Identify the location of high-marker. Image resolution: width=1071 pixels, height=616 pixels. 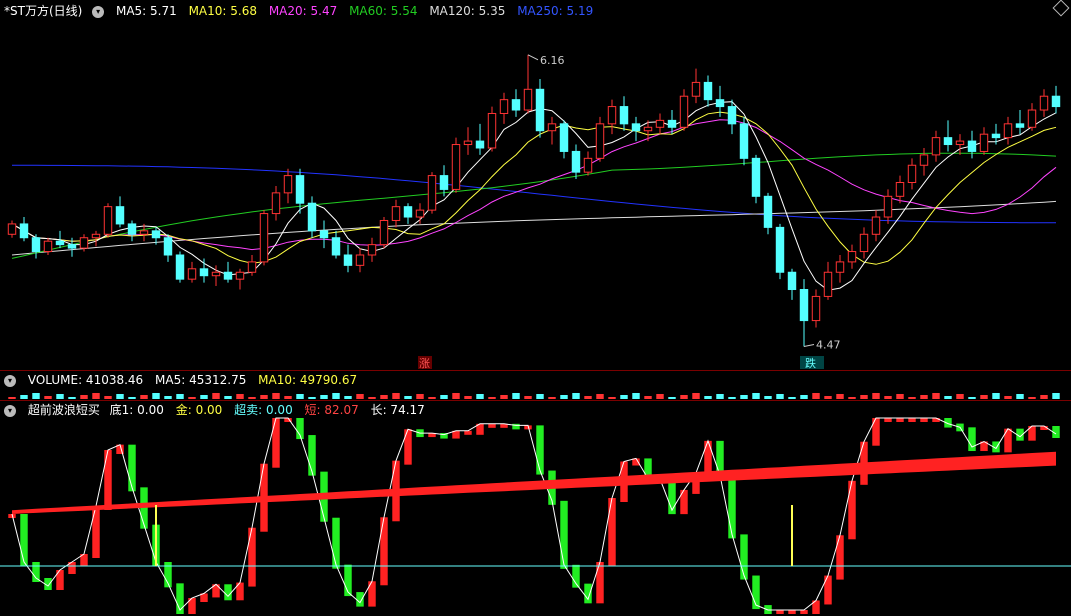
(533, 57).